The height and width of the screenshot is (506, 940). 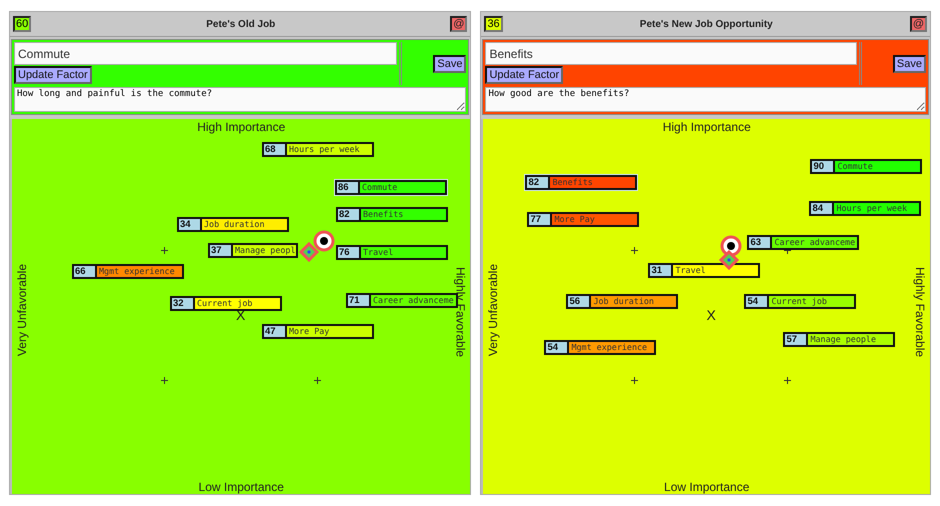 What do you see at coordinates (540, 219) in the screenshot?
I see `factor-score: 77` at bounding box center [540, 219].